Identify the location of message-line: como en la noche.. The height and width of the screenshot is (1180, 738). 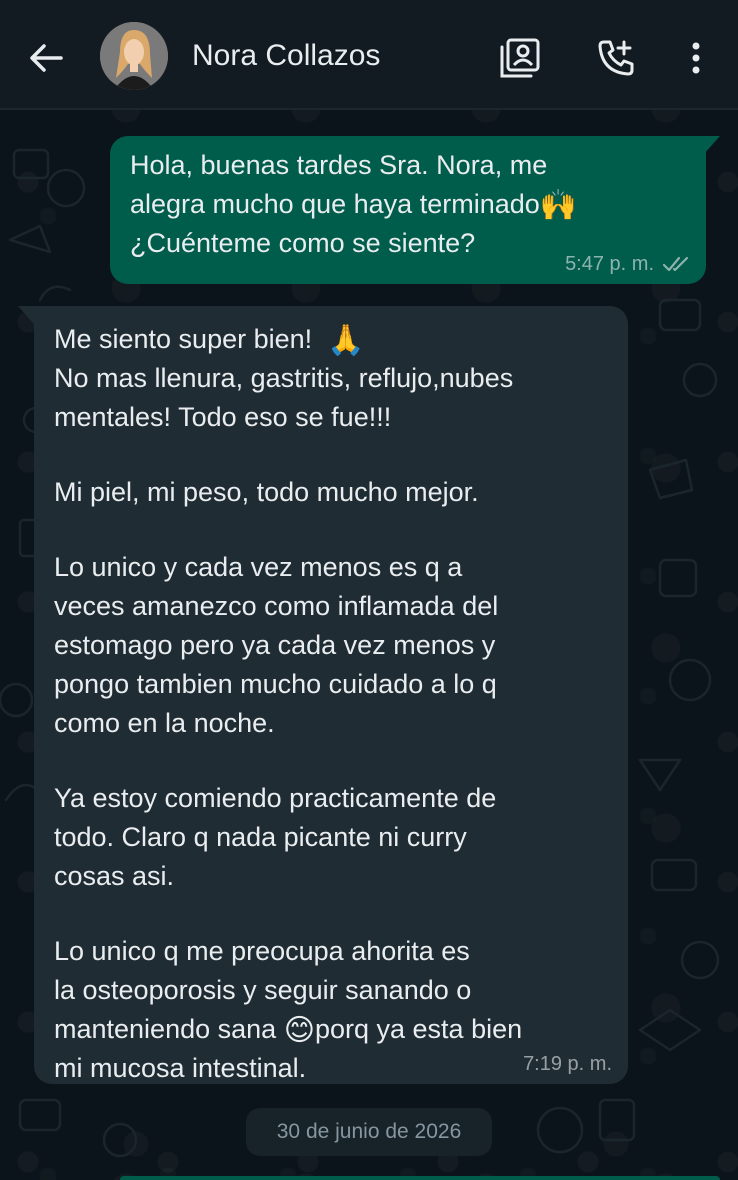
(164, 723).